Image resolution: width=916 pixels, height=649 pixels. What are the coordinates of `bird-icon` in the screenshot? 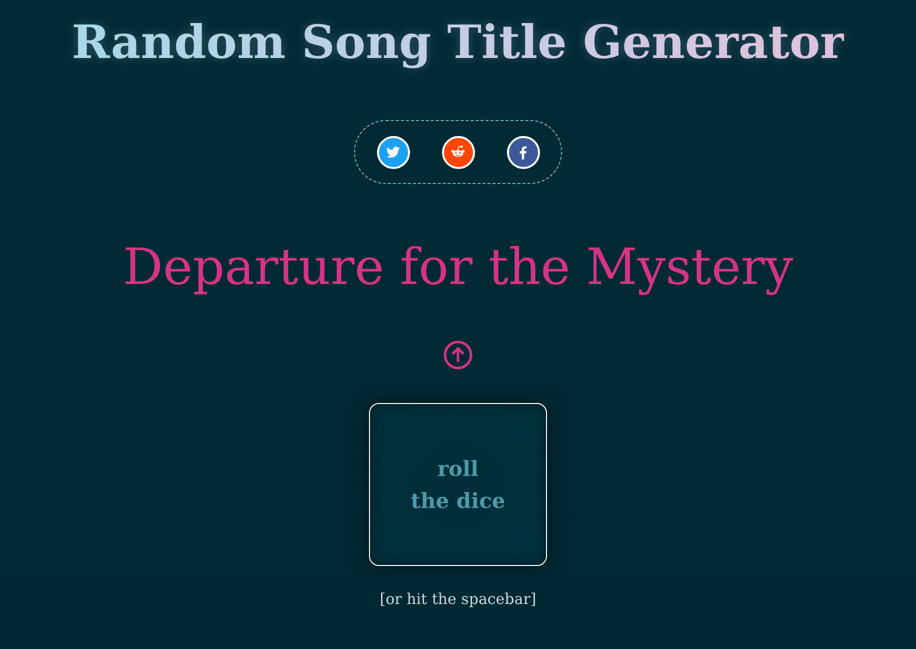 It's located at (393, 152).